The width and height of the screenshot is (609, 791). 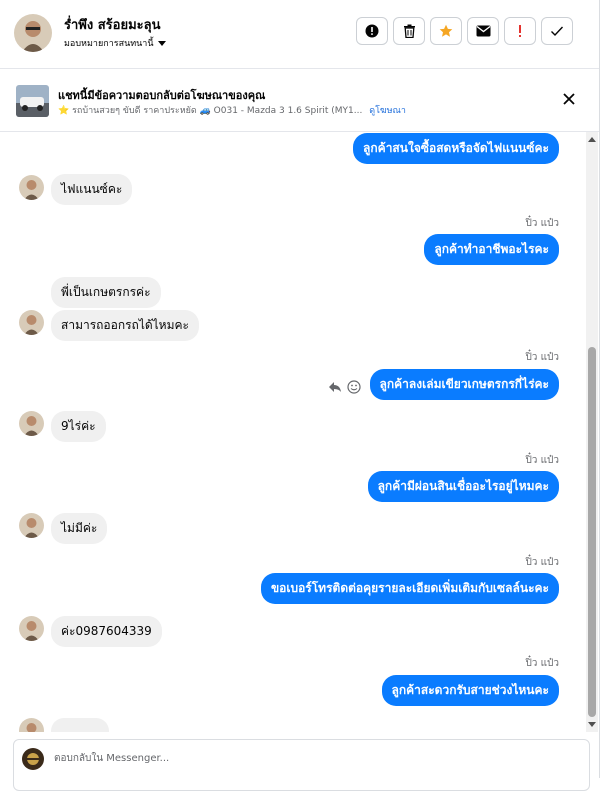 I want to click on exclamation-icon, so click(x=520, y=31).